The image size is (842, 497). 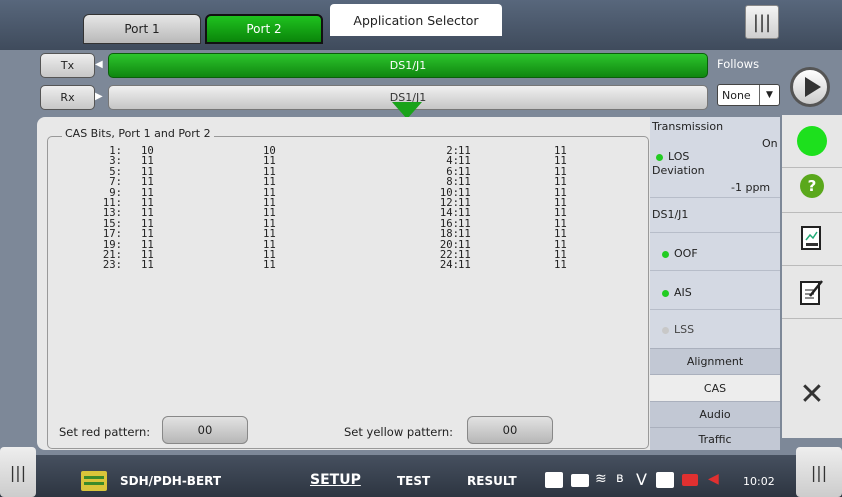 I want to click on table-cell: 23:, so click(x=112, y=265).